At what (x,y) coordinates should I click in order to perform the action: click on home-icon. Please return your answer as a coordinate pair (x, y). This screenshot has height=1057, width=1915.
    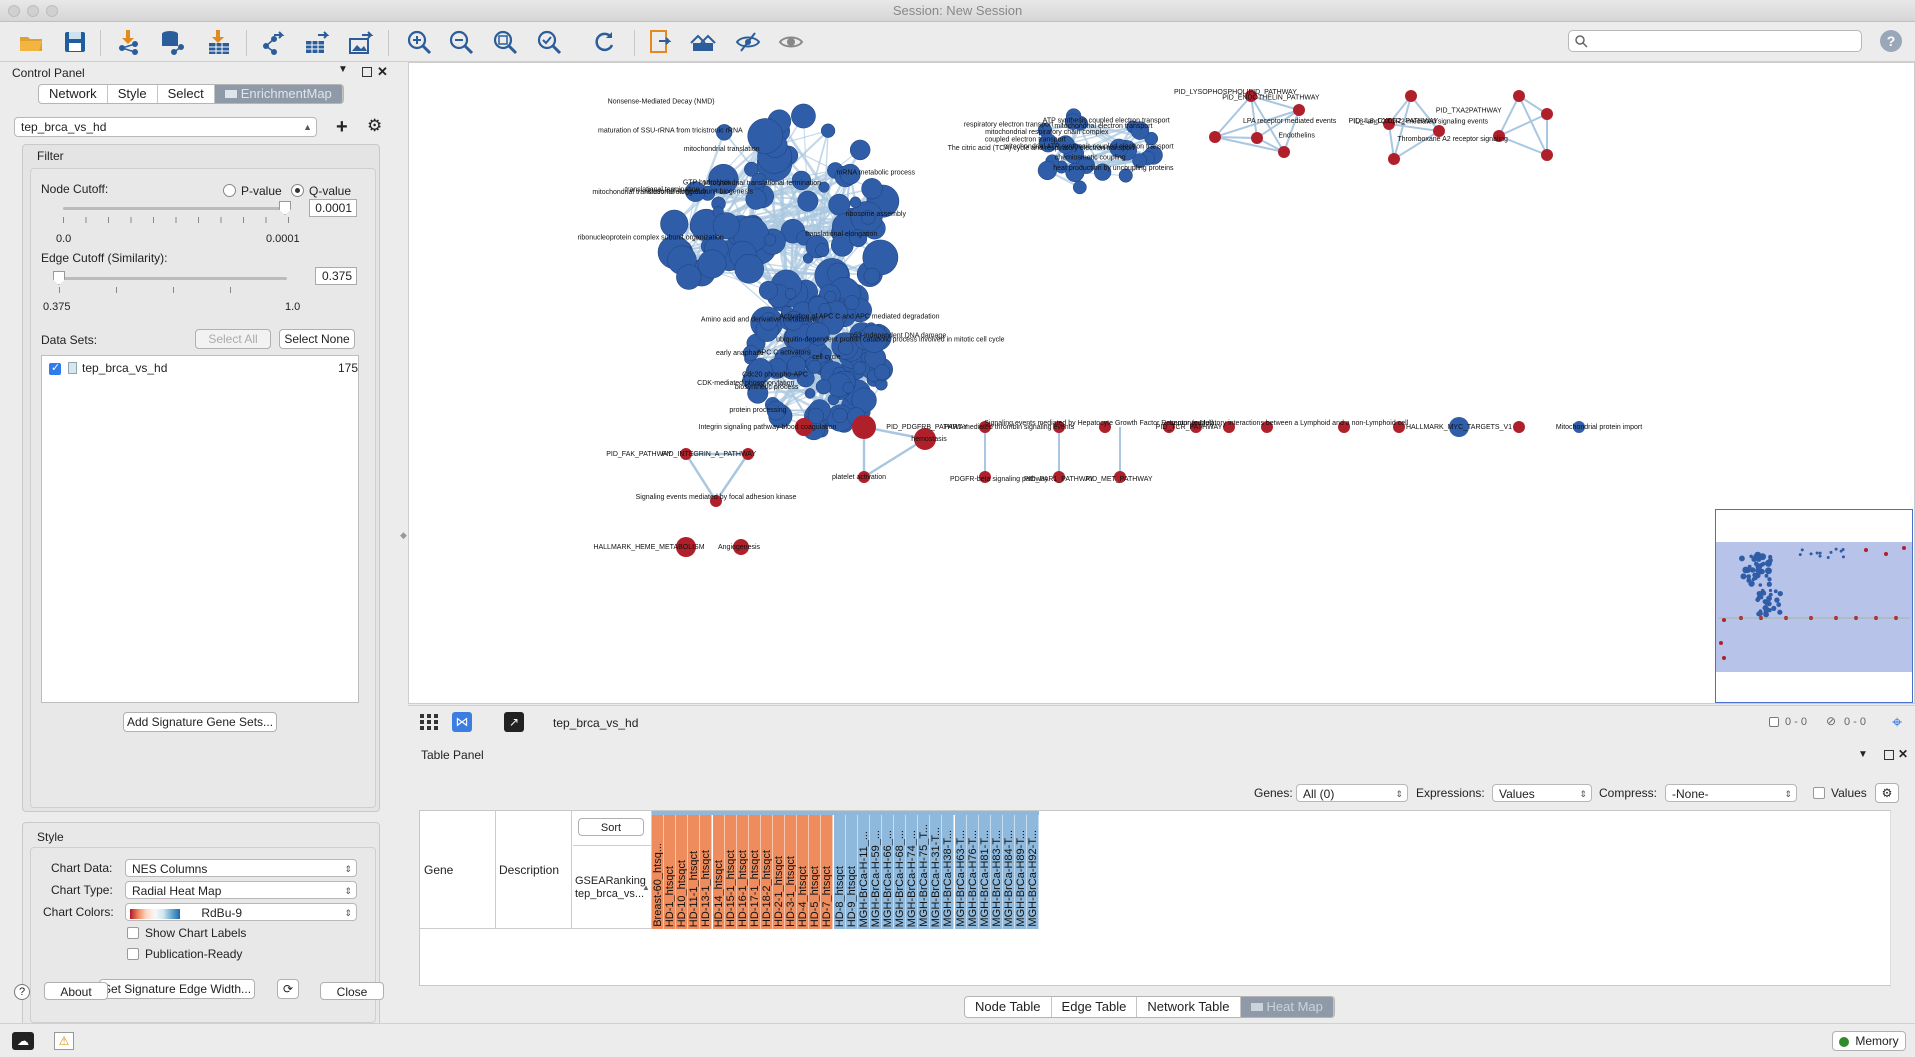
    Looking at the image, I should click on (703, 42).